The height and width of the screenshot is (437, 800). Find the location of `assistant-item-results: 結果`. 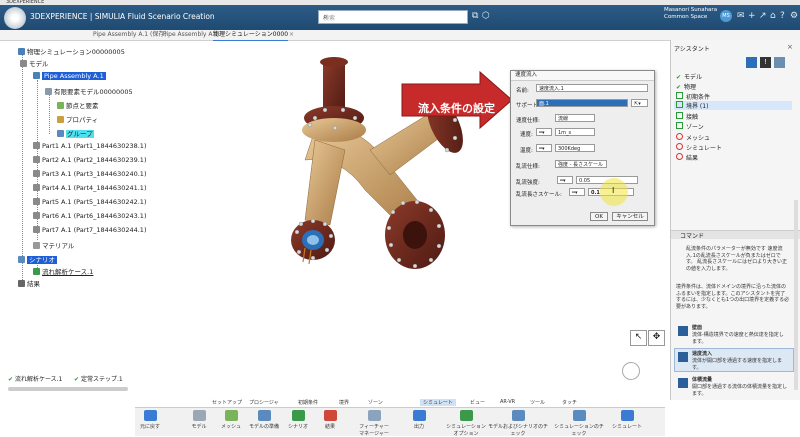

assistant-item-results: 結果 is located at coordinates (687, 157).